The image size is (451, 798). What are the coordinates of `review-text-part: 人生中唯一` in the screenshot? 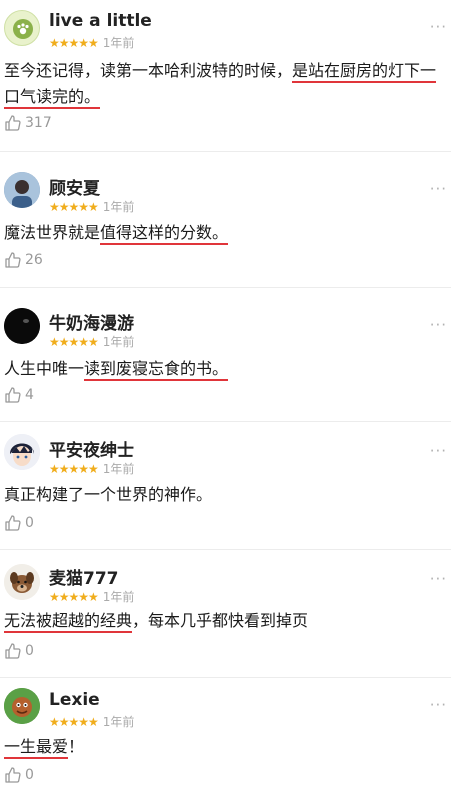 It's located at (44, 368).